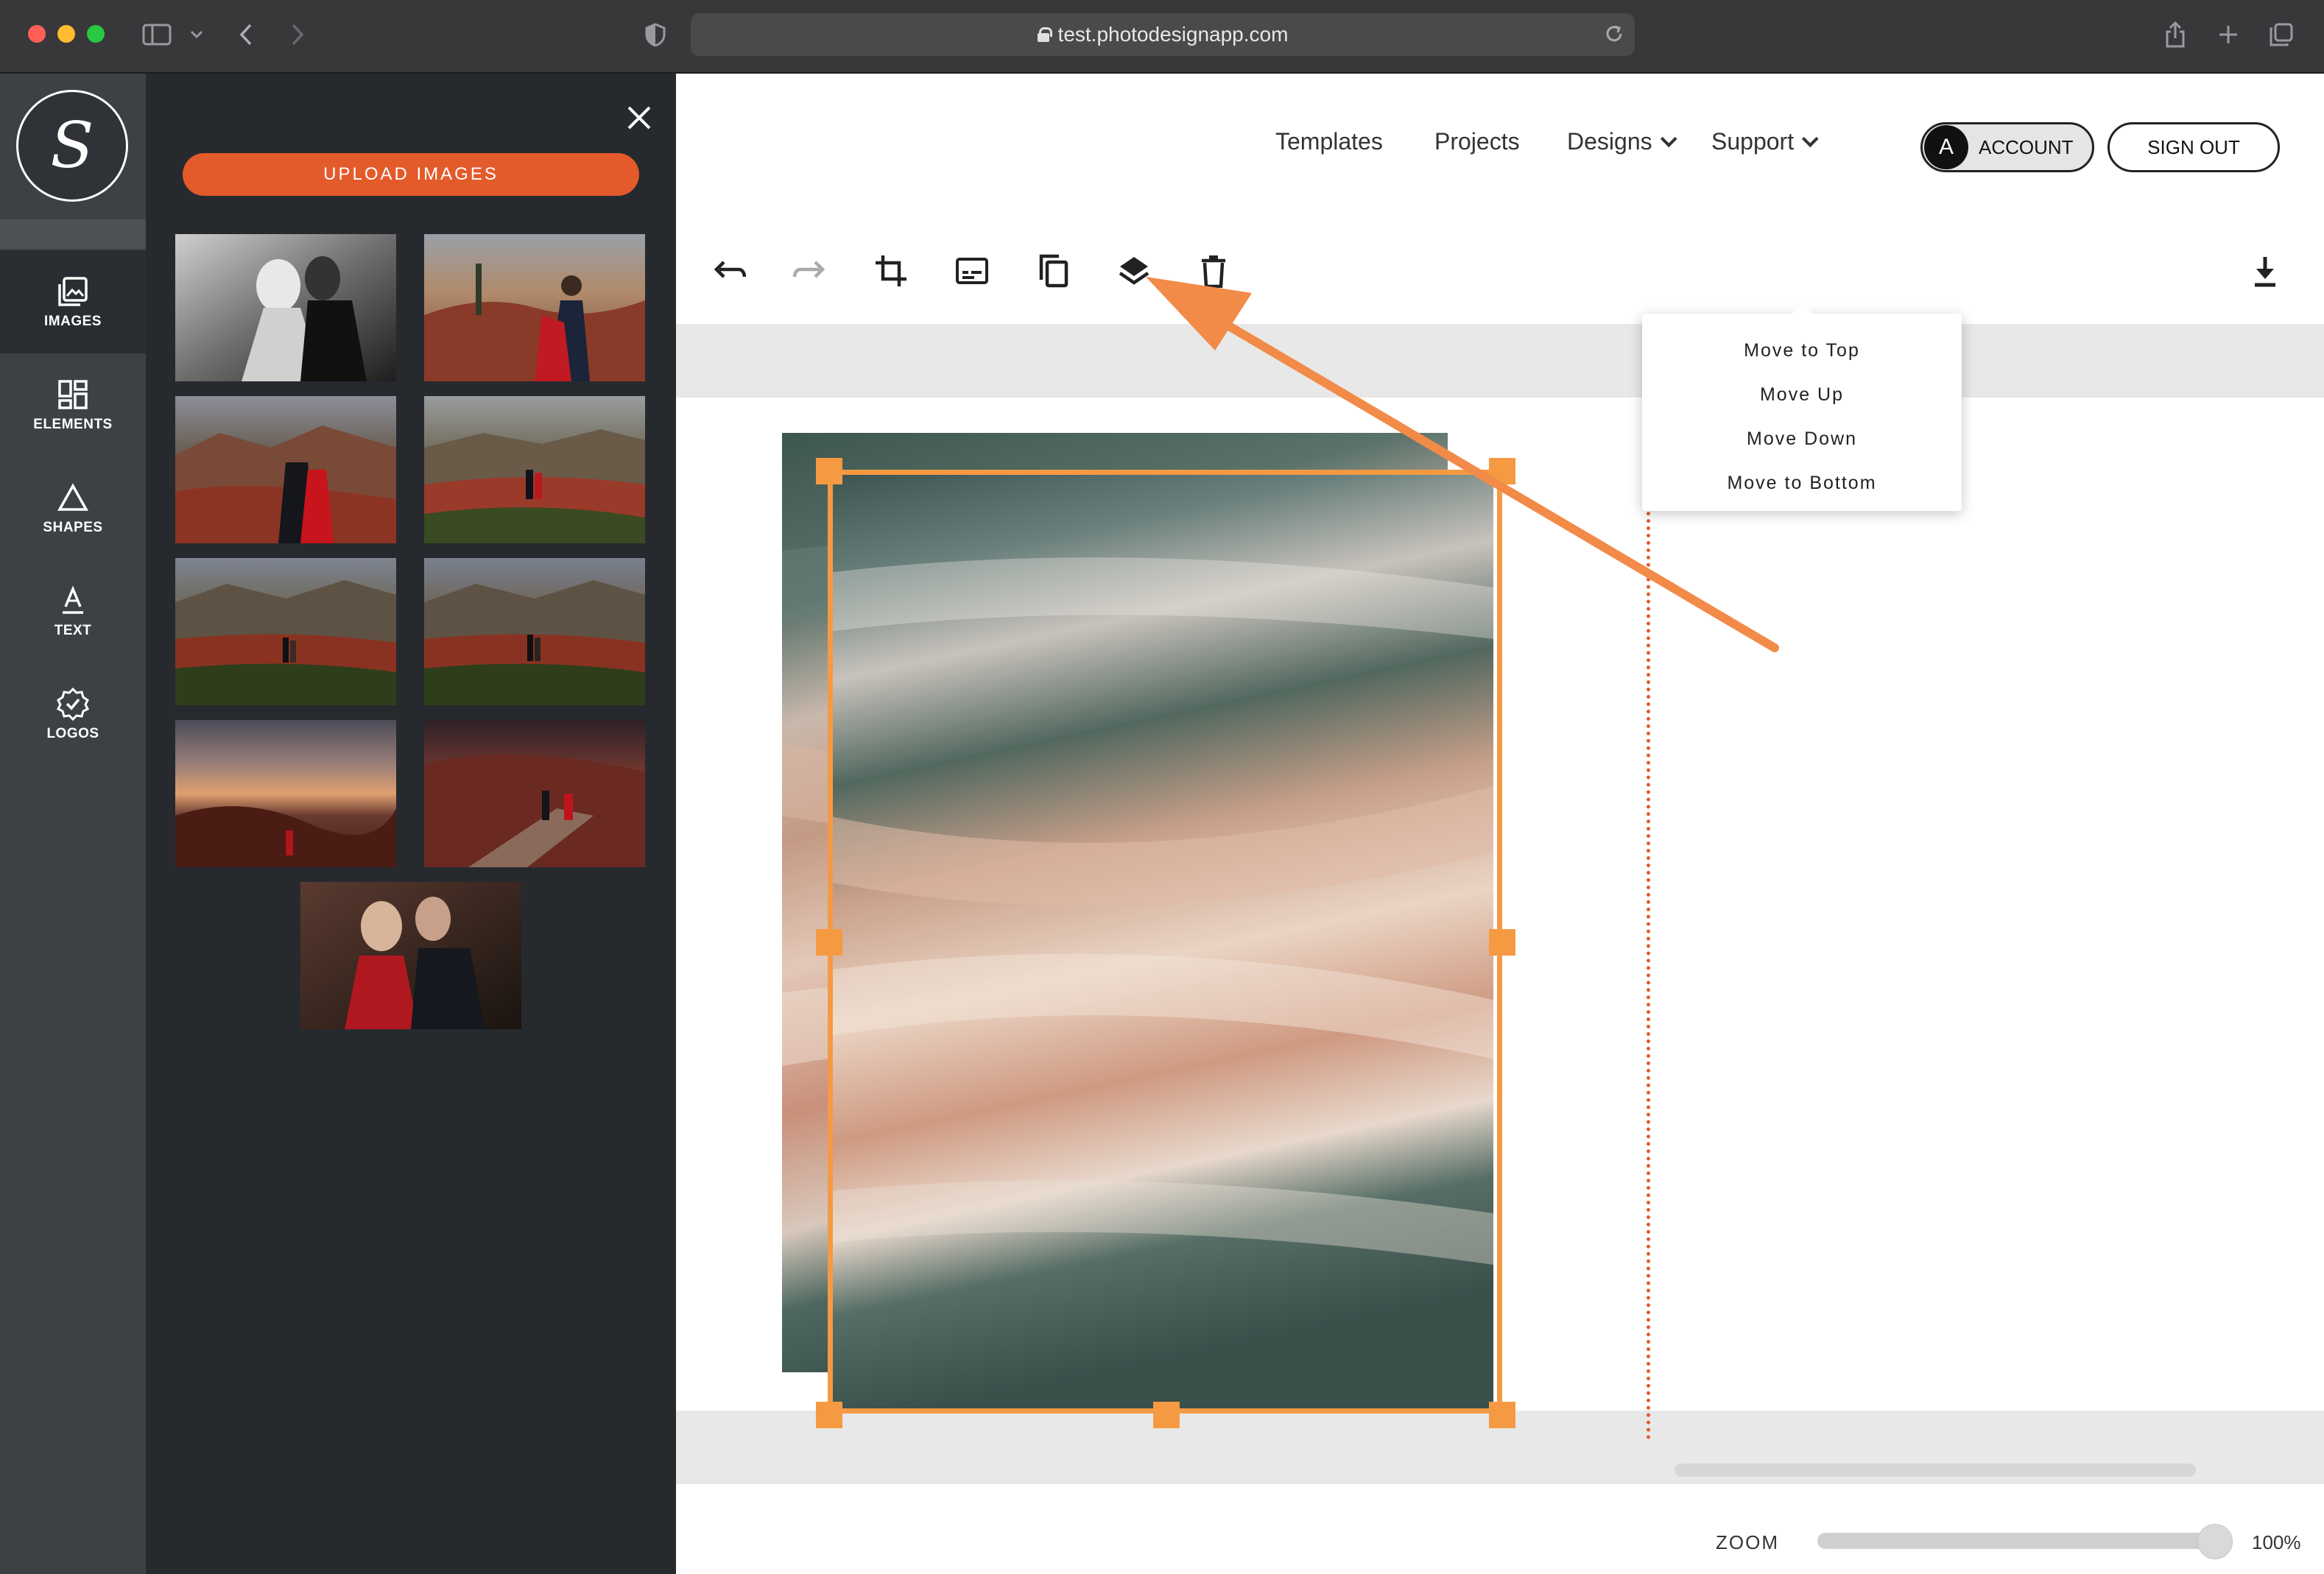 The width and height of the screenshot is (2324, 1574). I want to click on menu-item-move-to-top: Move to Top, so click(1802, 350).